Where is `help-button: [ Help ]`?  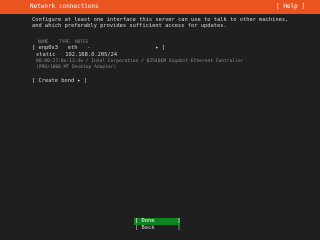
help-button: [ Help ] is located at coordinates (290, 7).